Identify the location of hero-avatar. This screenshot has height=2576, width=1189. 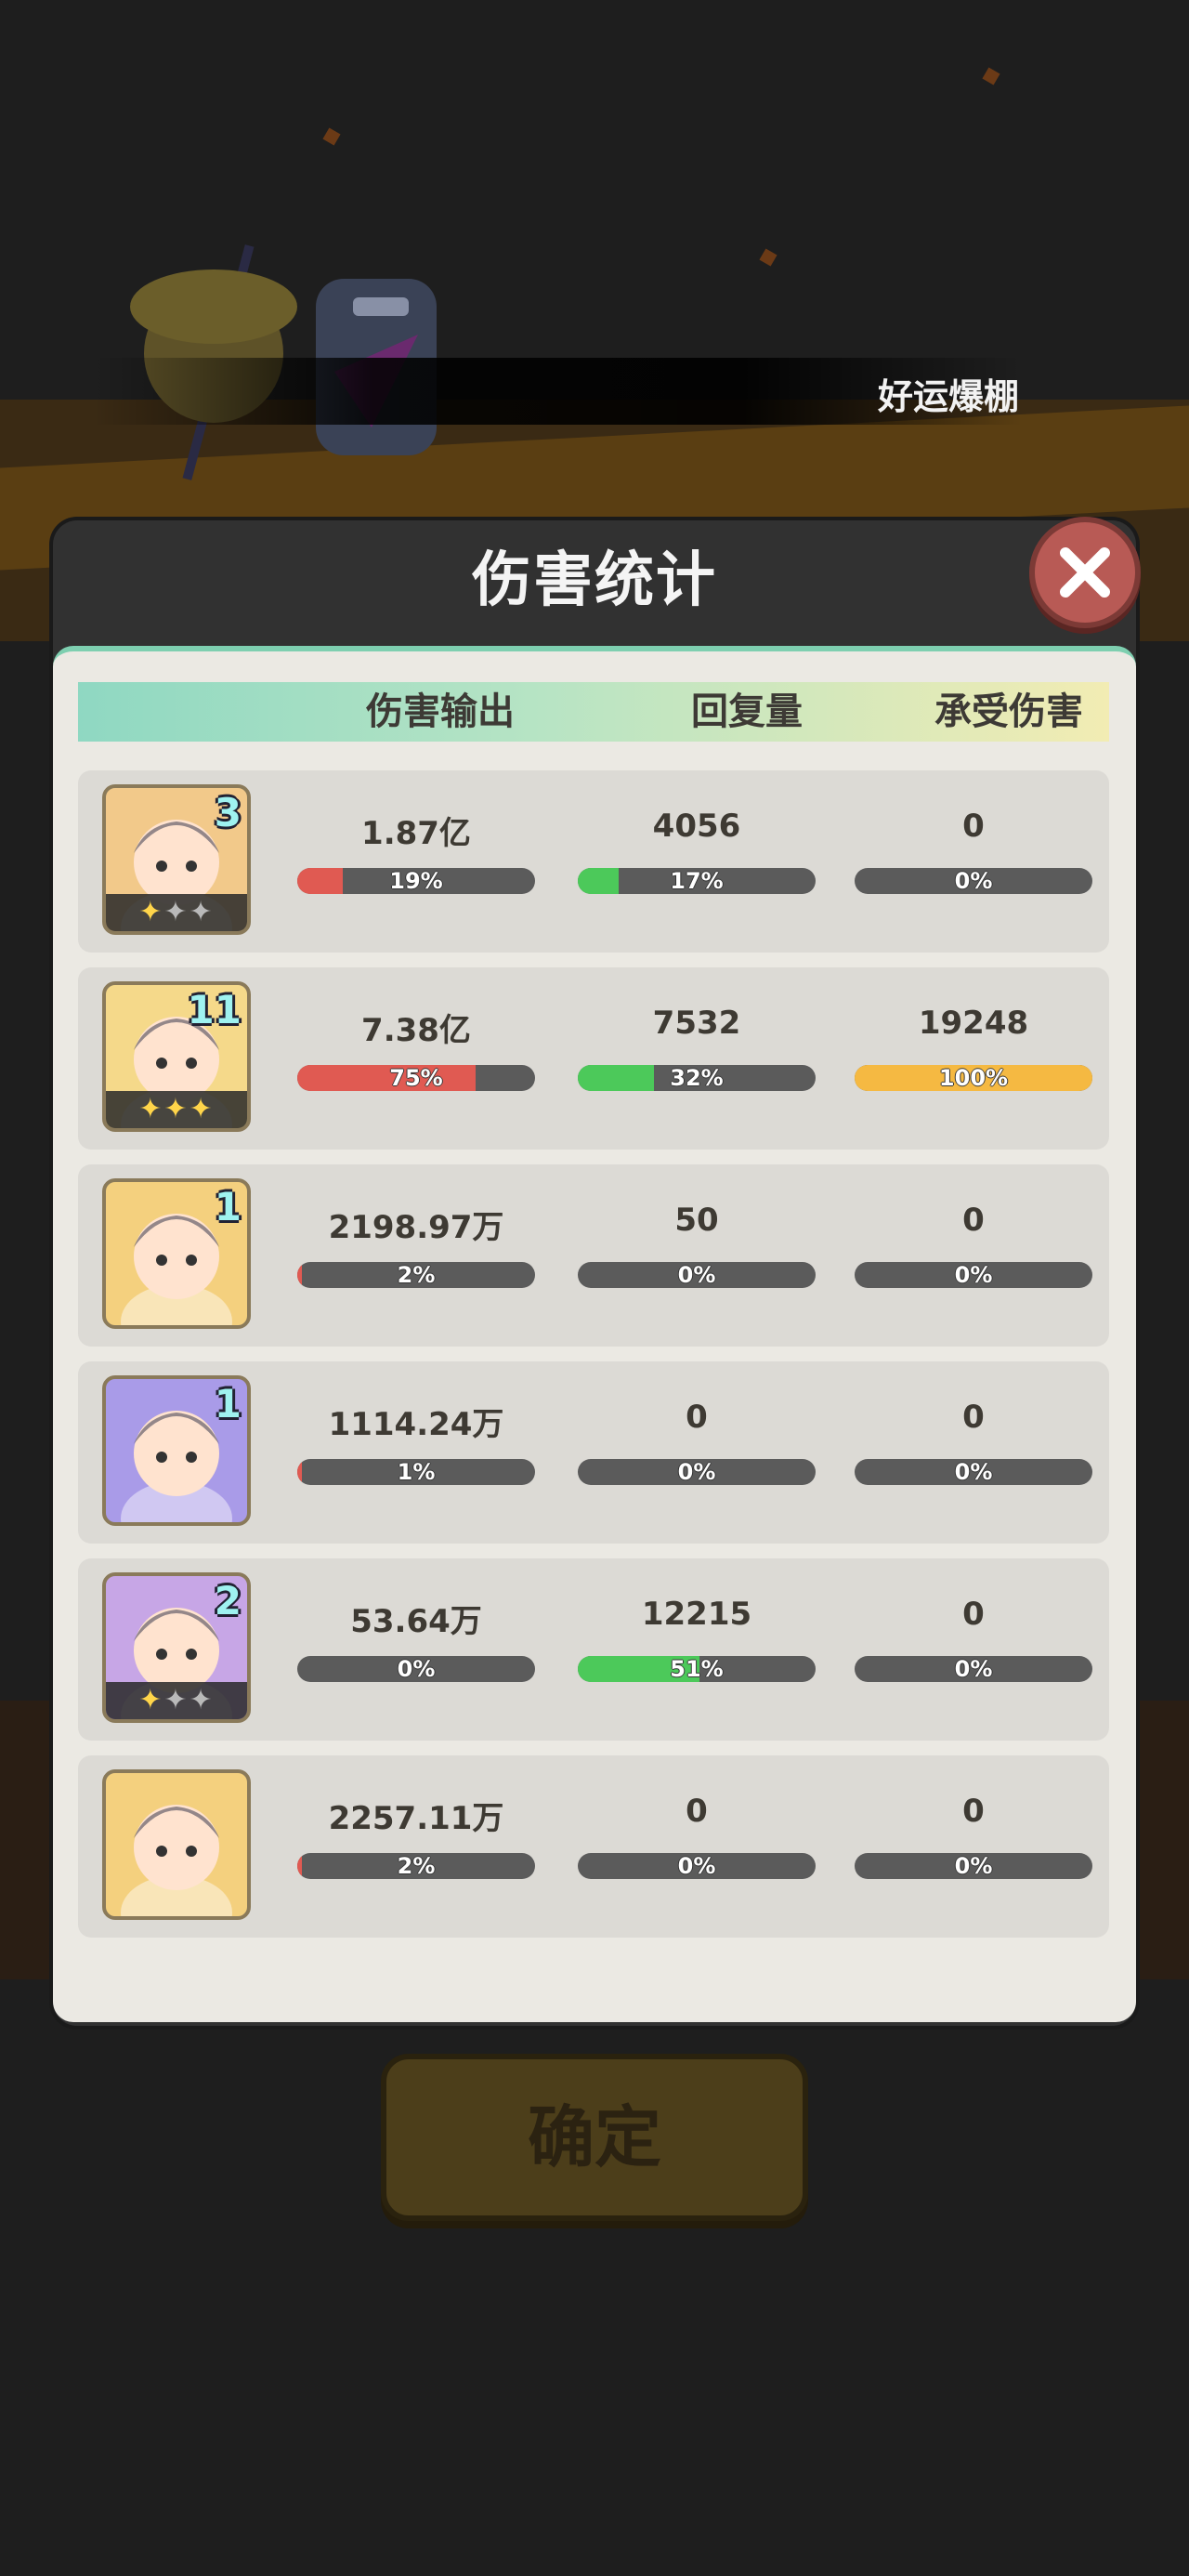
(176, 1844).